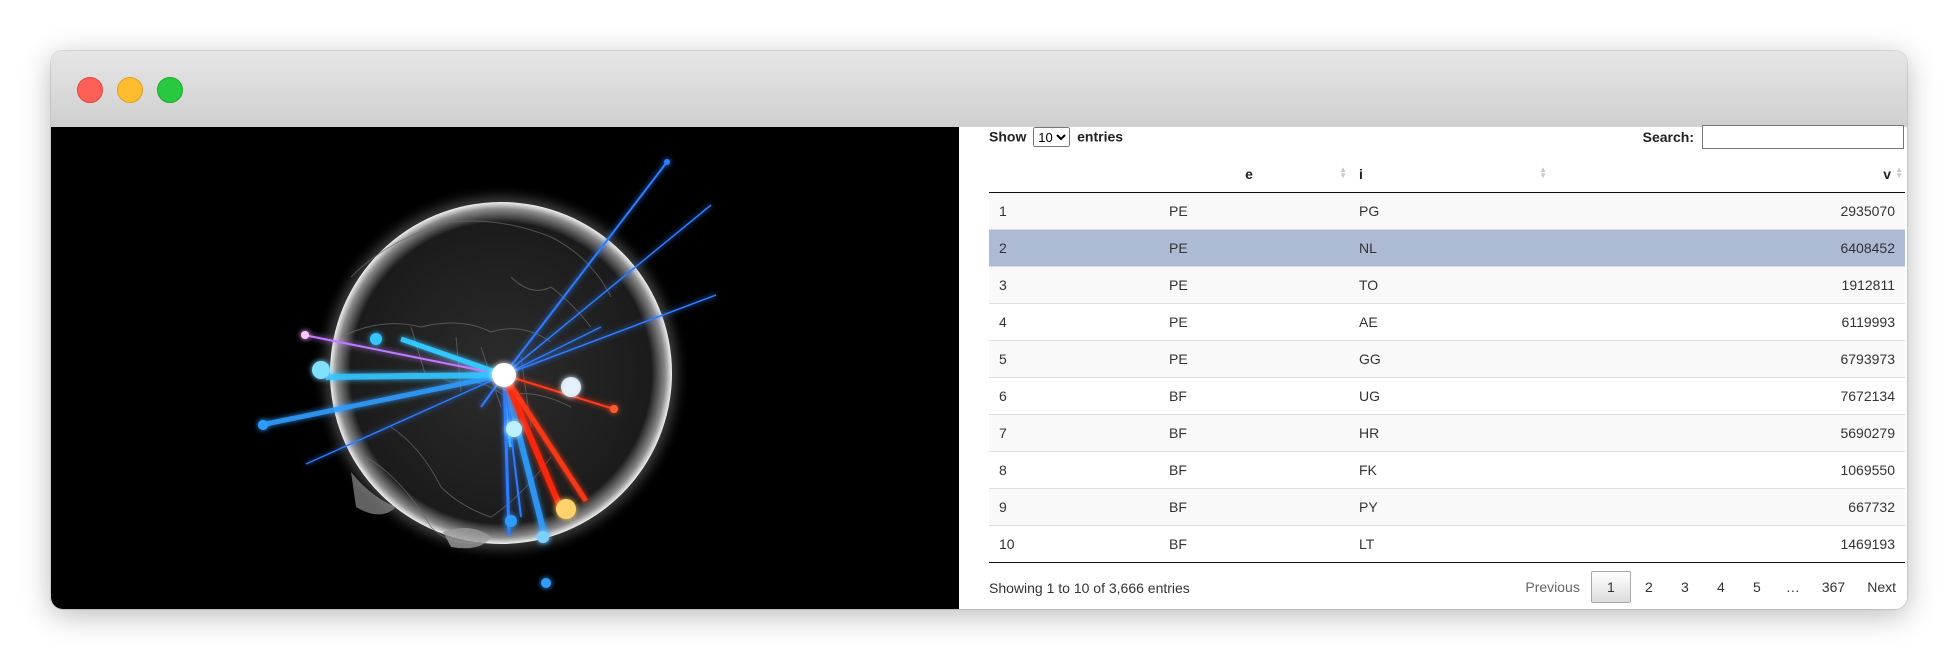 This screenshot has width=1958, height=659. I want to click on minimize-button, so click(130, 90).